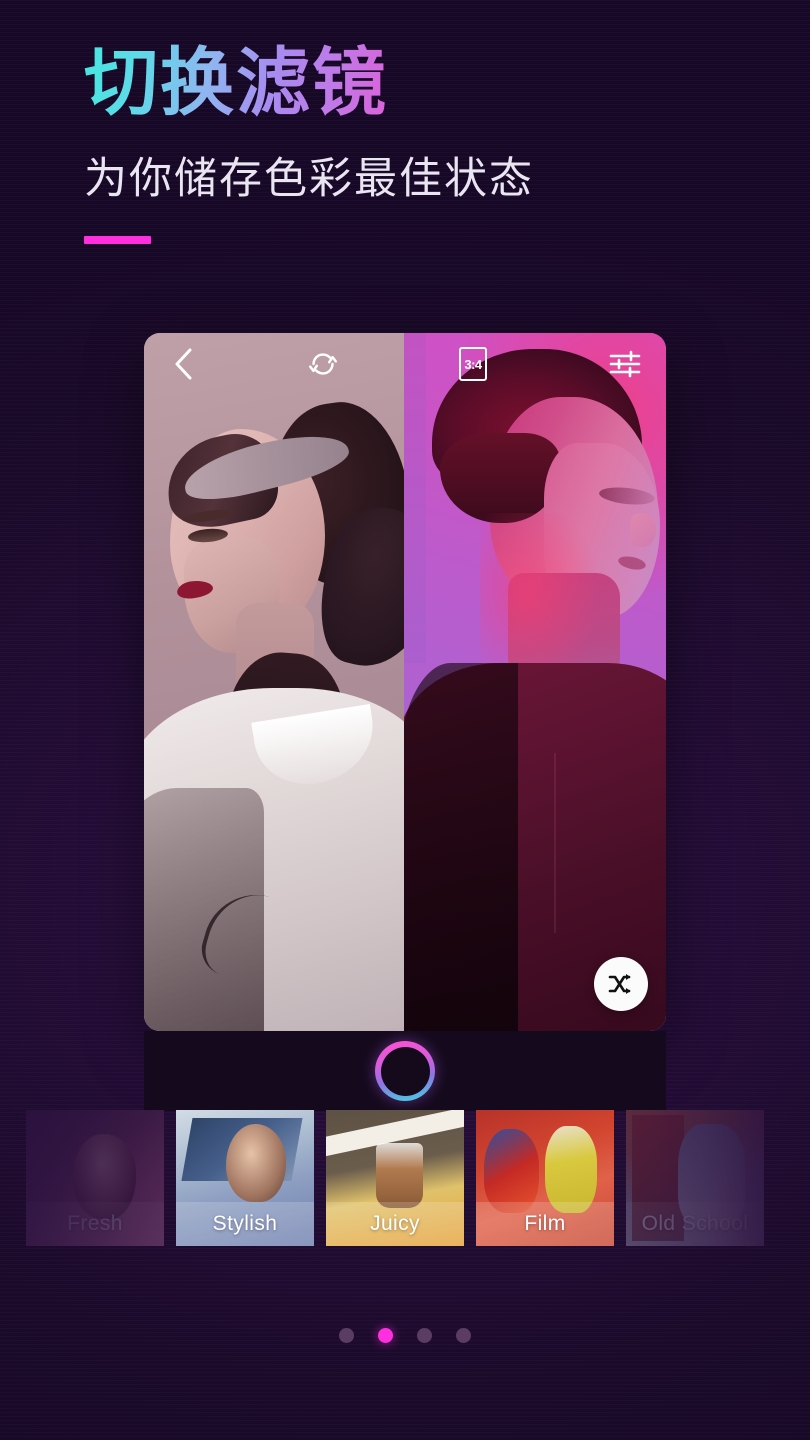 The height and width of the screenshot is (1440, 810). I want to click on filter-label: Stylish, so click(245, 1223).